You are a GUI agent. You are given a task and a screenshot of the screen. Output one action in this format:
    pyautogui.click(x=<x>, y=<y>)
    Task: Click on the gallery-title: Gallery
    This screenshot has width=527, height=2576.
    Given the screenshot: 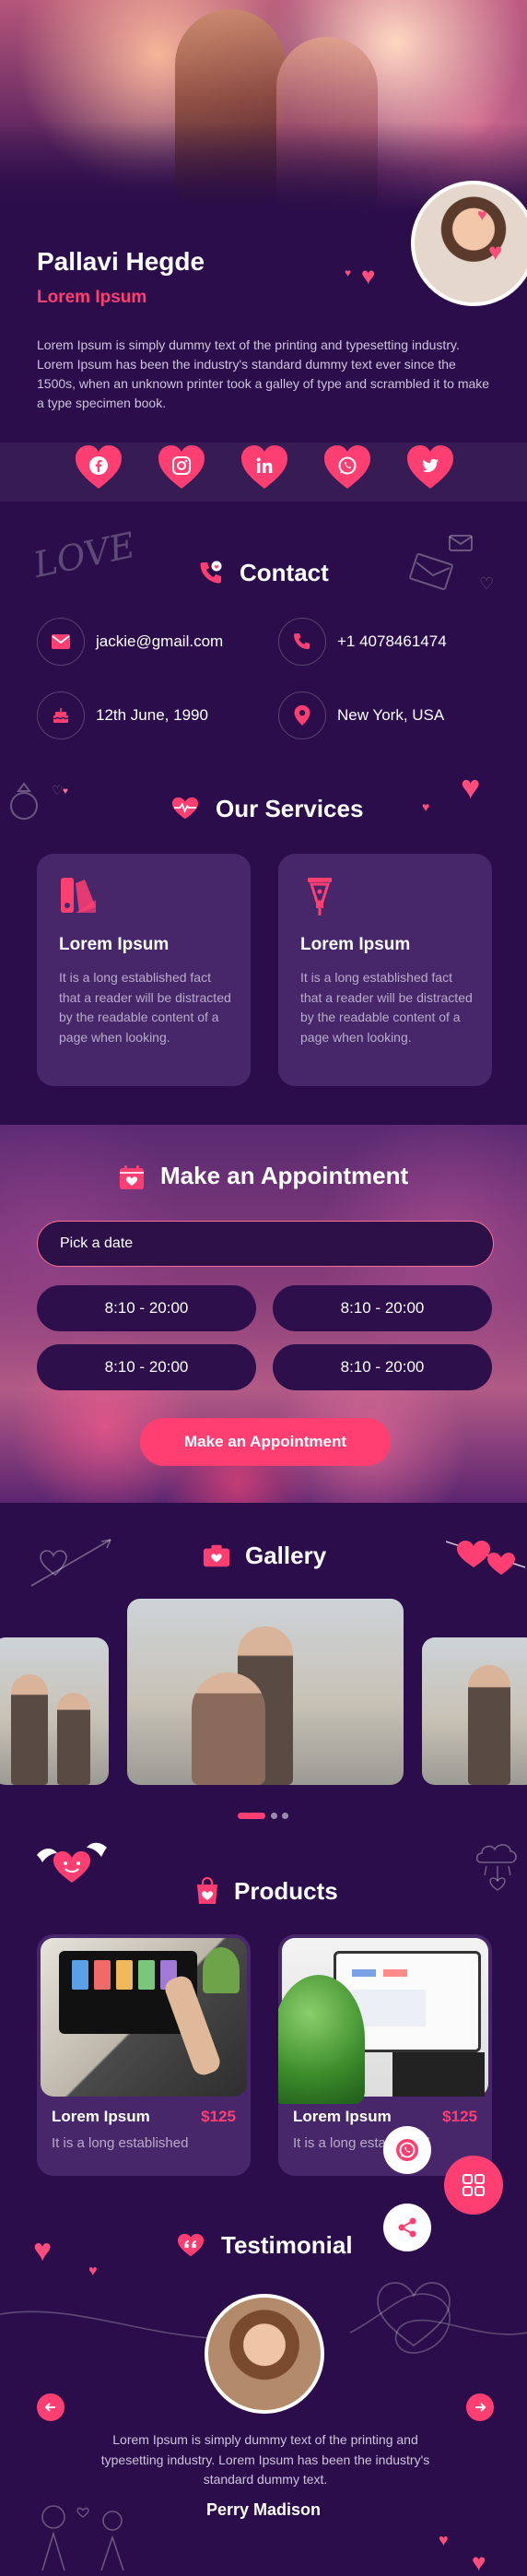 What is the action you would take?
    pyautogui.click(x=286, y=1555)
    